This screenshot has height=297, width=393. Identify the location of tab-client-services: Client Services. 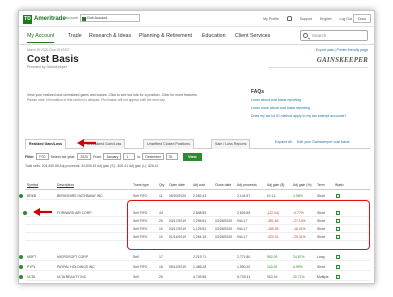
(252, 36).